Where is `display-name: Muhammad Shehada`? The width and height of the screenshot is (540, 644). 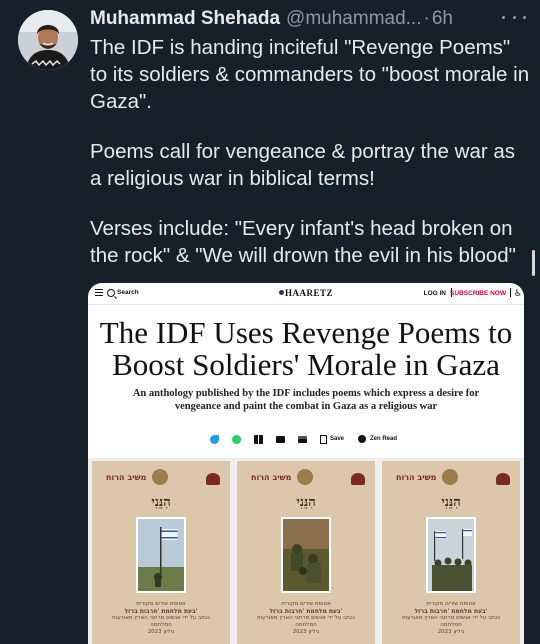
display-name: Muhammad Shehada is located at coordinates (185, 19).